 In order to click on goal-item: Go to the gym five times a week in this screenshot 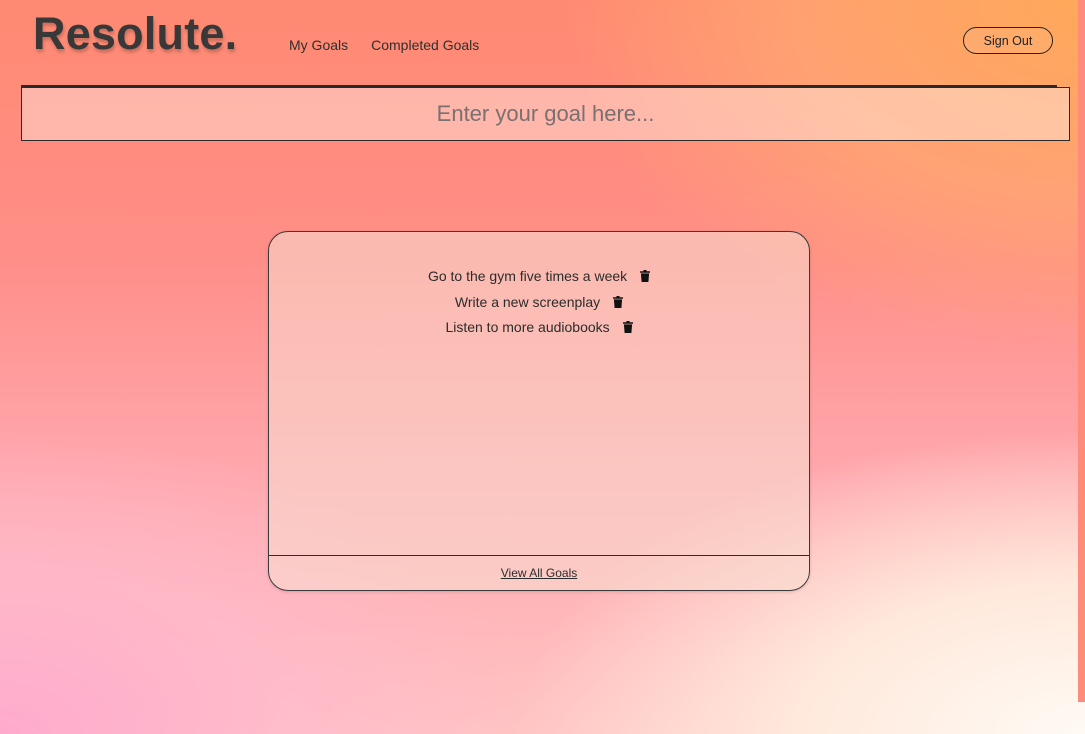, I will do `click(539, 278)`.